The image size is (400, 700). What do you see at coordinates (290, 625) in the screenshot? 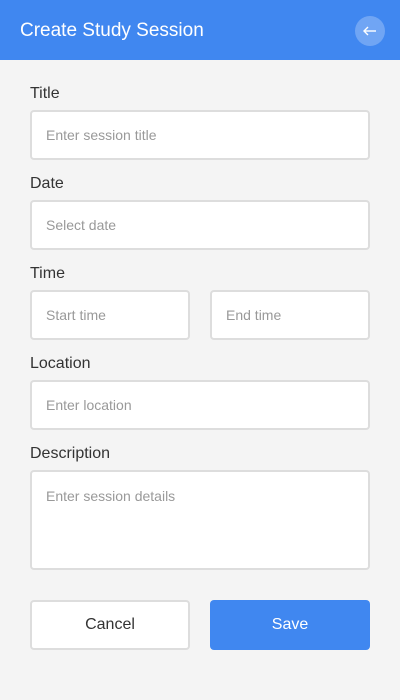
I see `save-button: Save` at bounding box center [290, 625].